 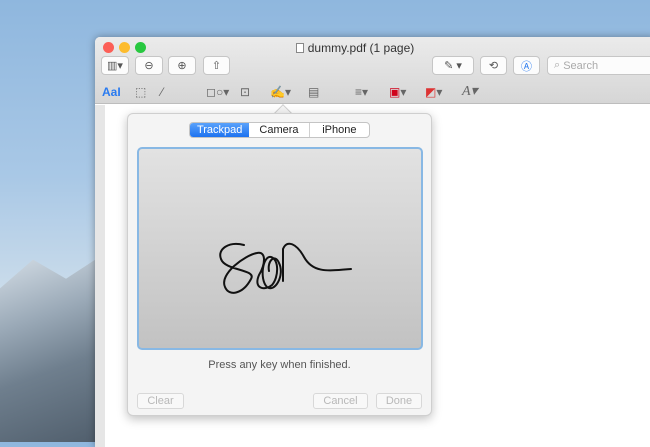 I want to click on text-style-icon: A▾, so click(x=470, y=91).